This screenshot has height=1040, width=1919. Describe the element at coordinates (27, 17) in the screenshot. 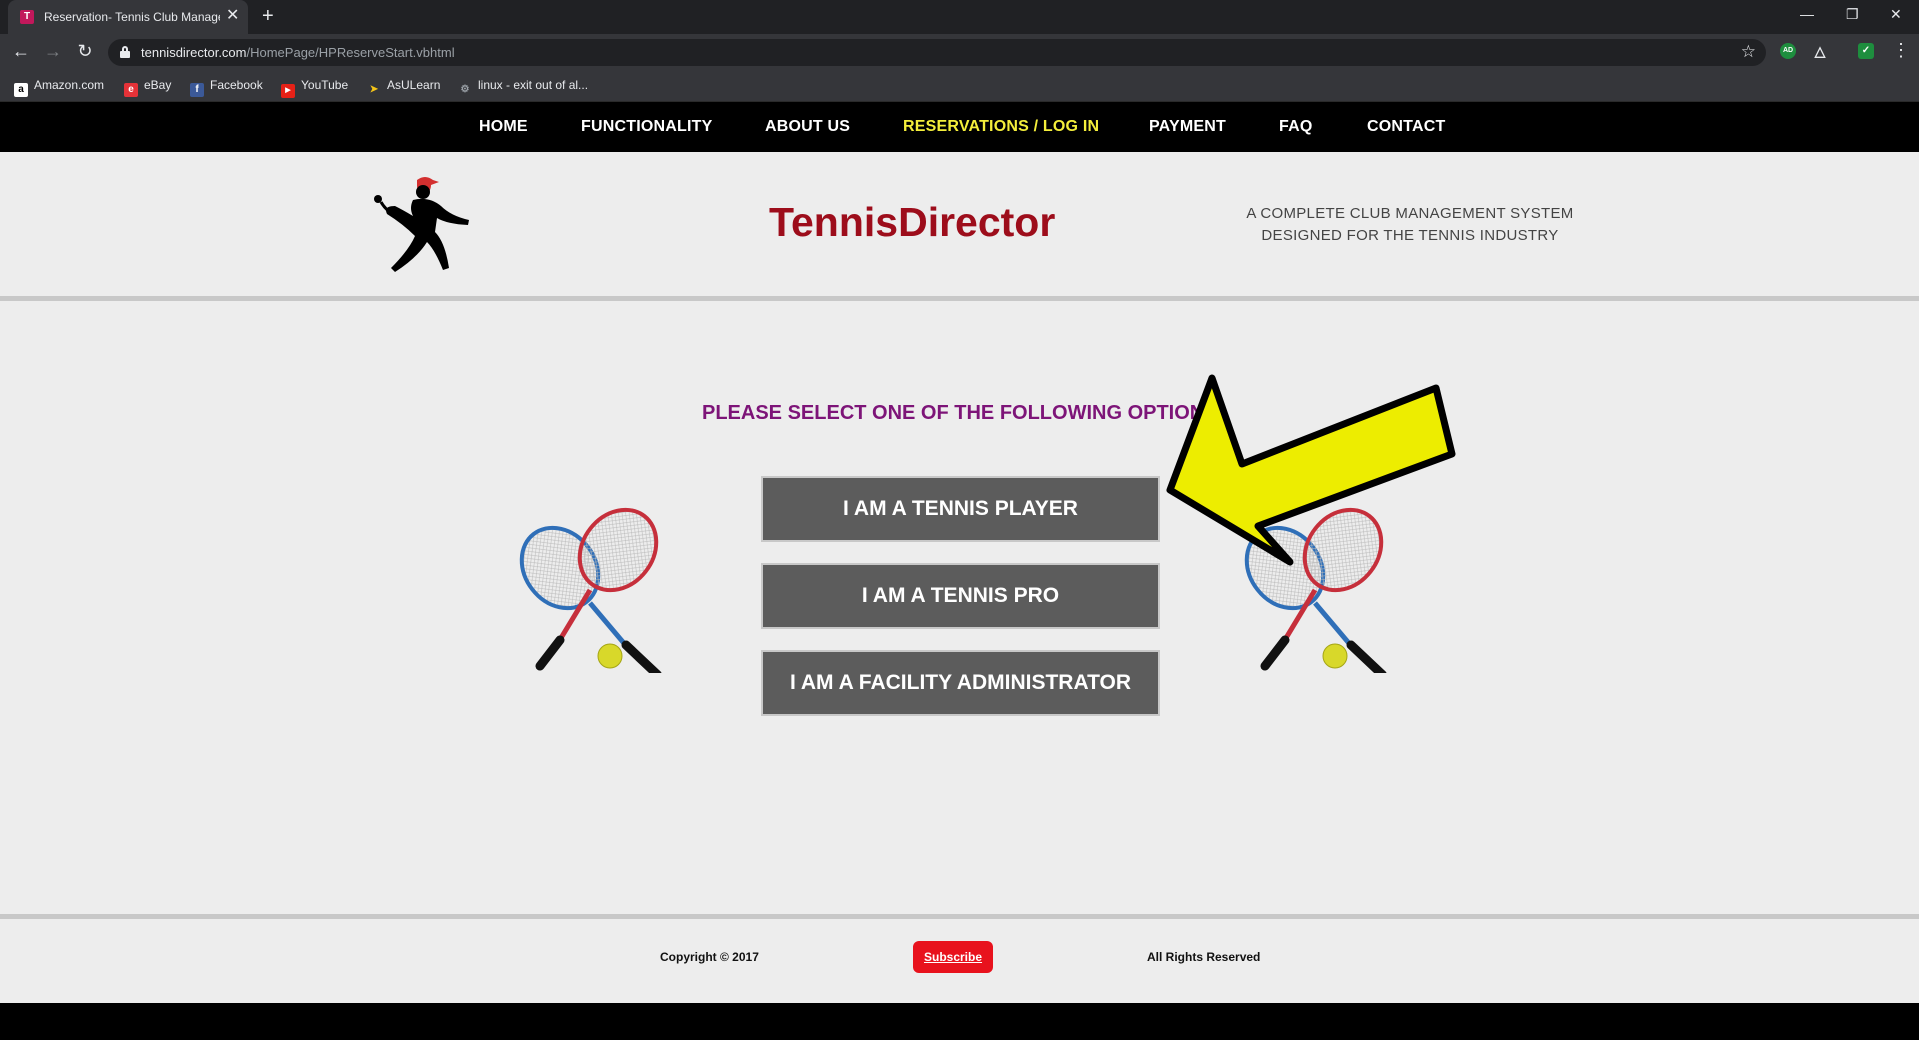

I see `tab-favicon-icon: T` at that location.